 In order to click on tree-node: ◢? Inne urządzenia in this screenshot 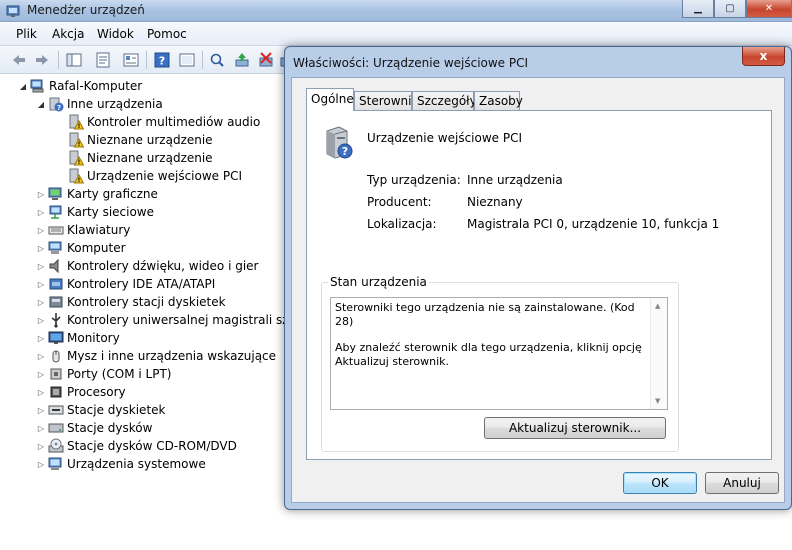, I will do `click(99, 104)`.